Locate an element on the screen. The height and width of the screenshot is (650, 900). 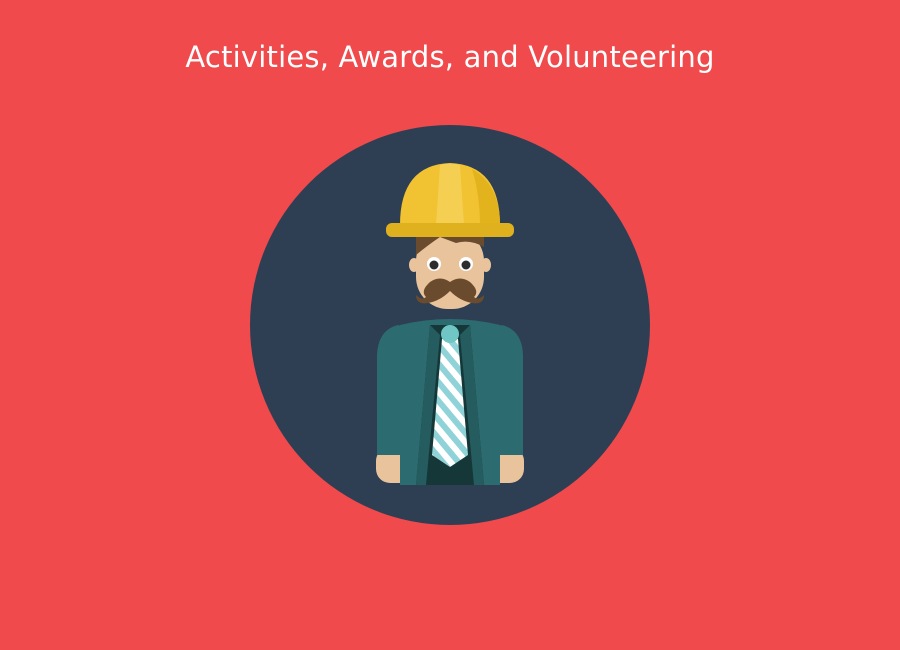
helmet-brim is located at coordinates (450, 230).